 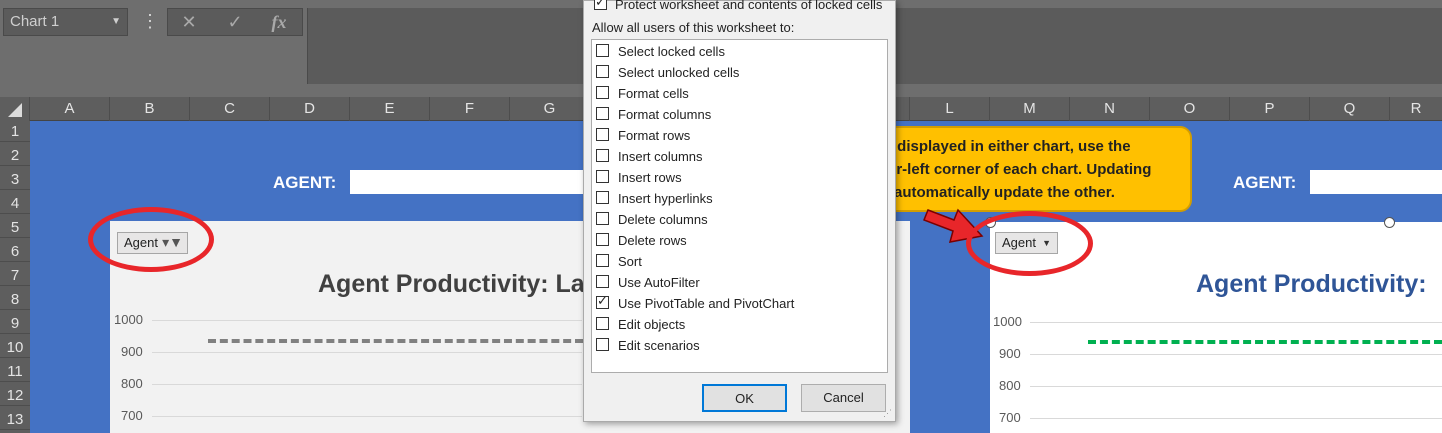 What do you see at coordinates (15, 179) in the screenshot?
I see `row-header: 3` at bounding box center [15, 179].